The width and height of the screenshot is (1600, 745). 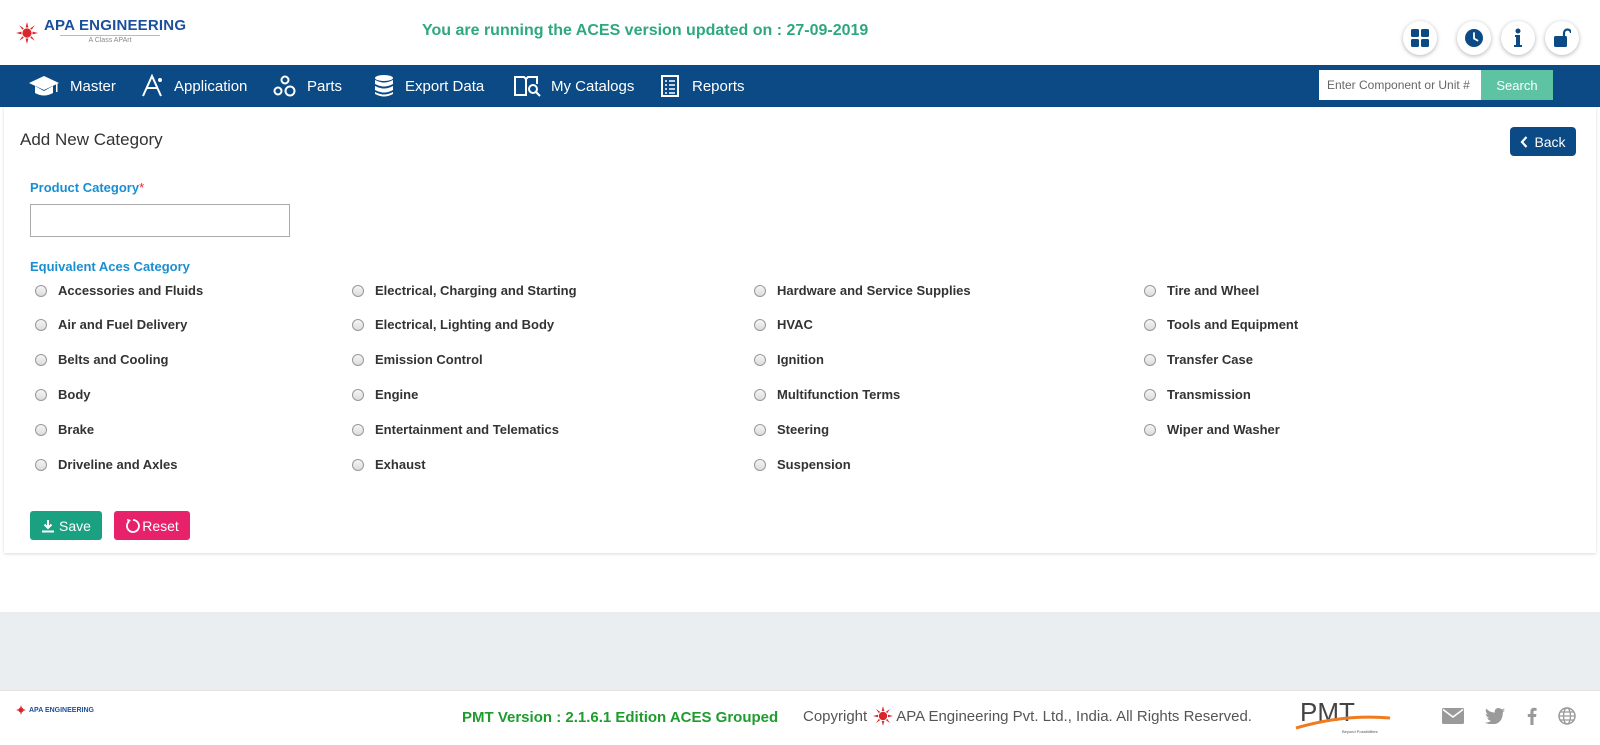 I want to click on component-search-input, so click(x=1400, y=85).